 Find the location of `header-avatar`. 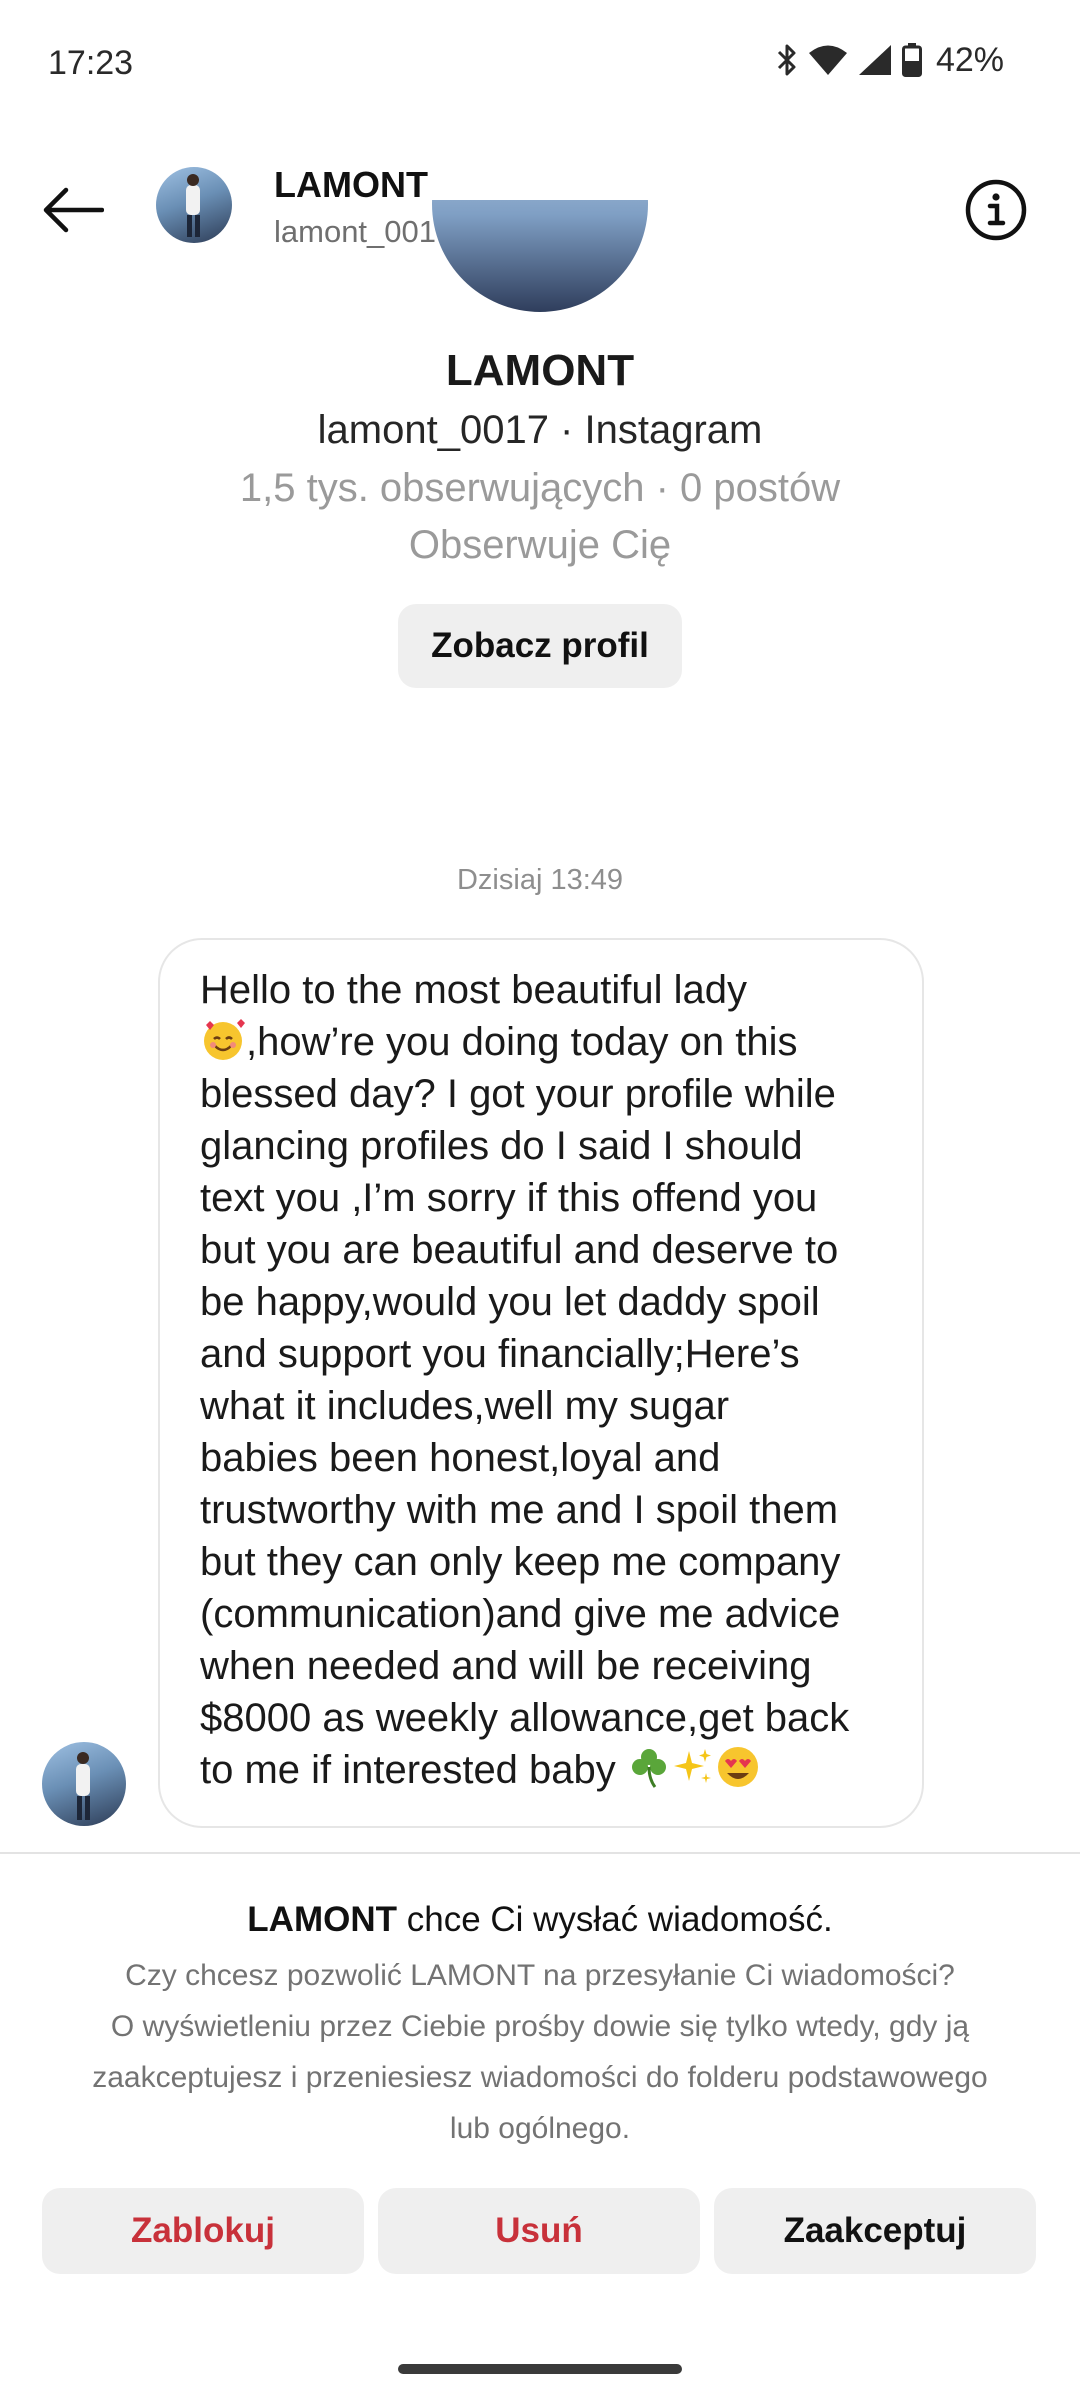

header-avatar is located at coordinates (194, 205).